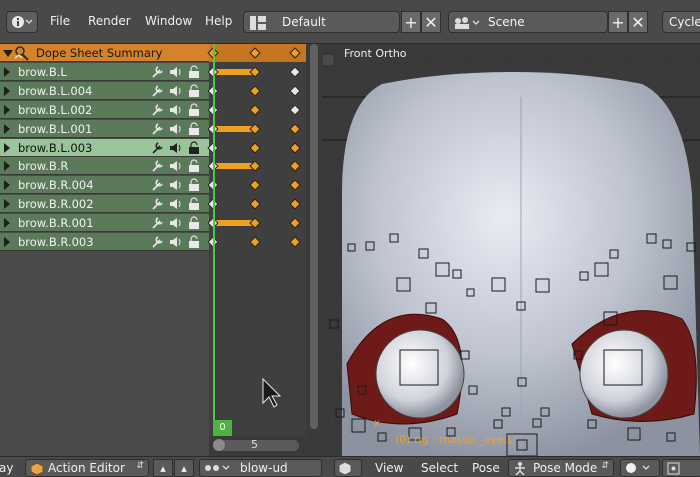 Image resolution: width=700 pixels, height=477 pixels. I want to click on remove-layout-button: ✕, so click(431, 22).